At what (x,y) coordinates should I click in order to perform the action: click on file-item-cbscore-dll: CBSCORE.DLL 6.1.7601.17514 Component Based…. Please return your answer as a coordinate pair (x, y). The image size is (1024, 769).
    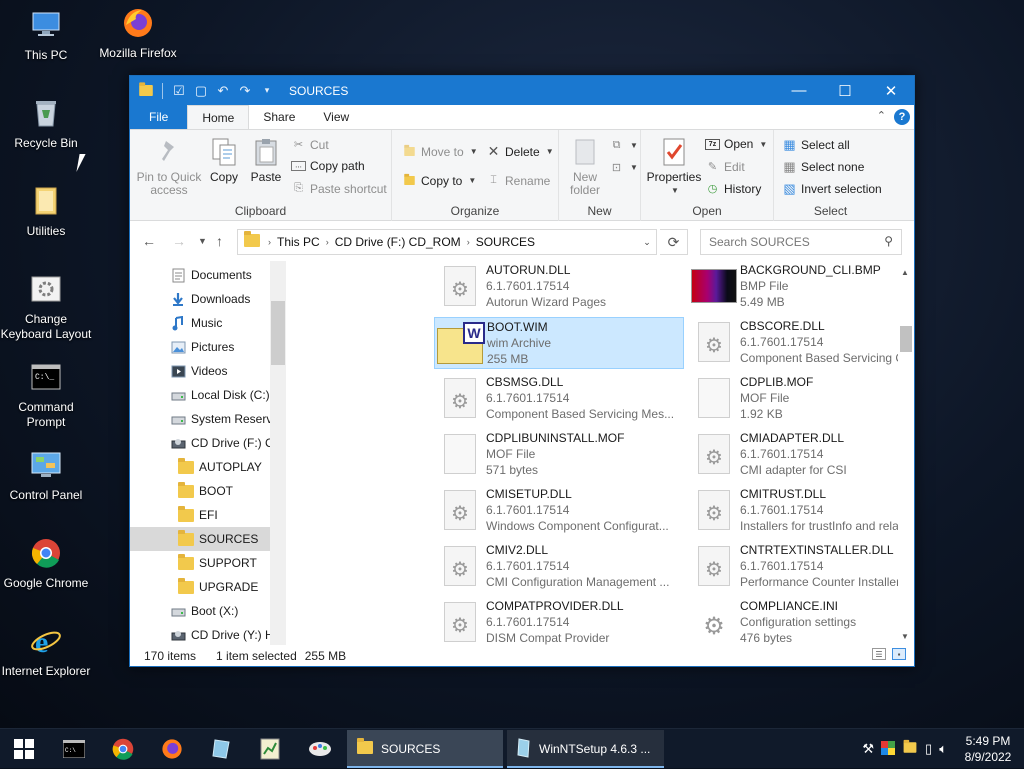
    Looking at the image, I should click on (794, 343).